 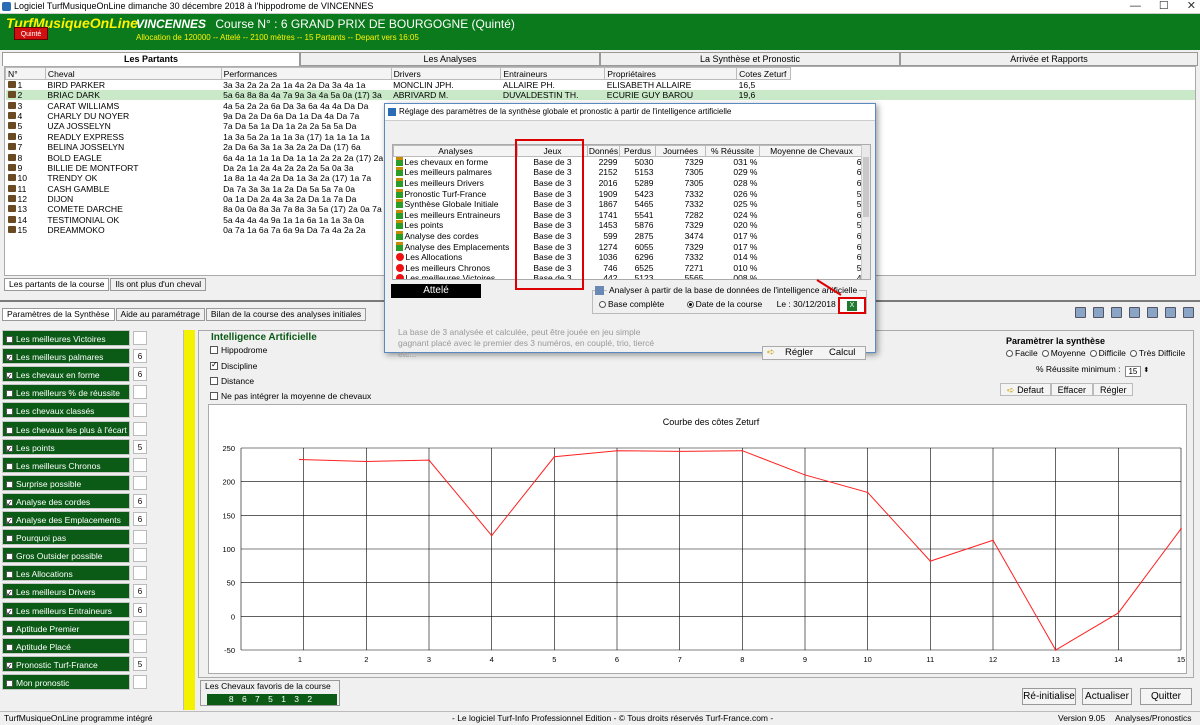 I want to click on excel-export-button: X, so click(x=852, y=305).